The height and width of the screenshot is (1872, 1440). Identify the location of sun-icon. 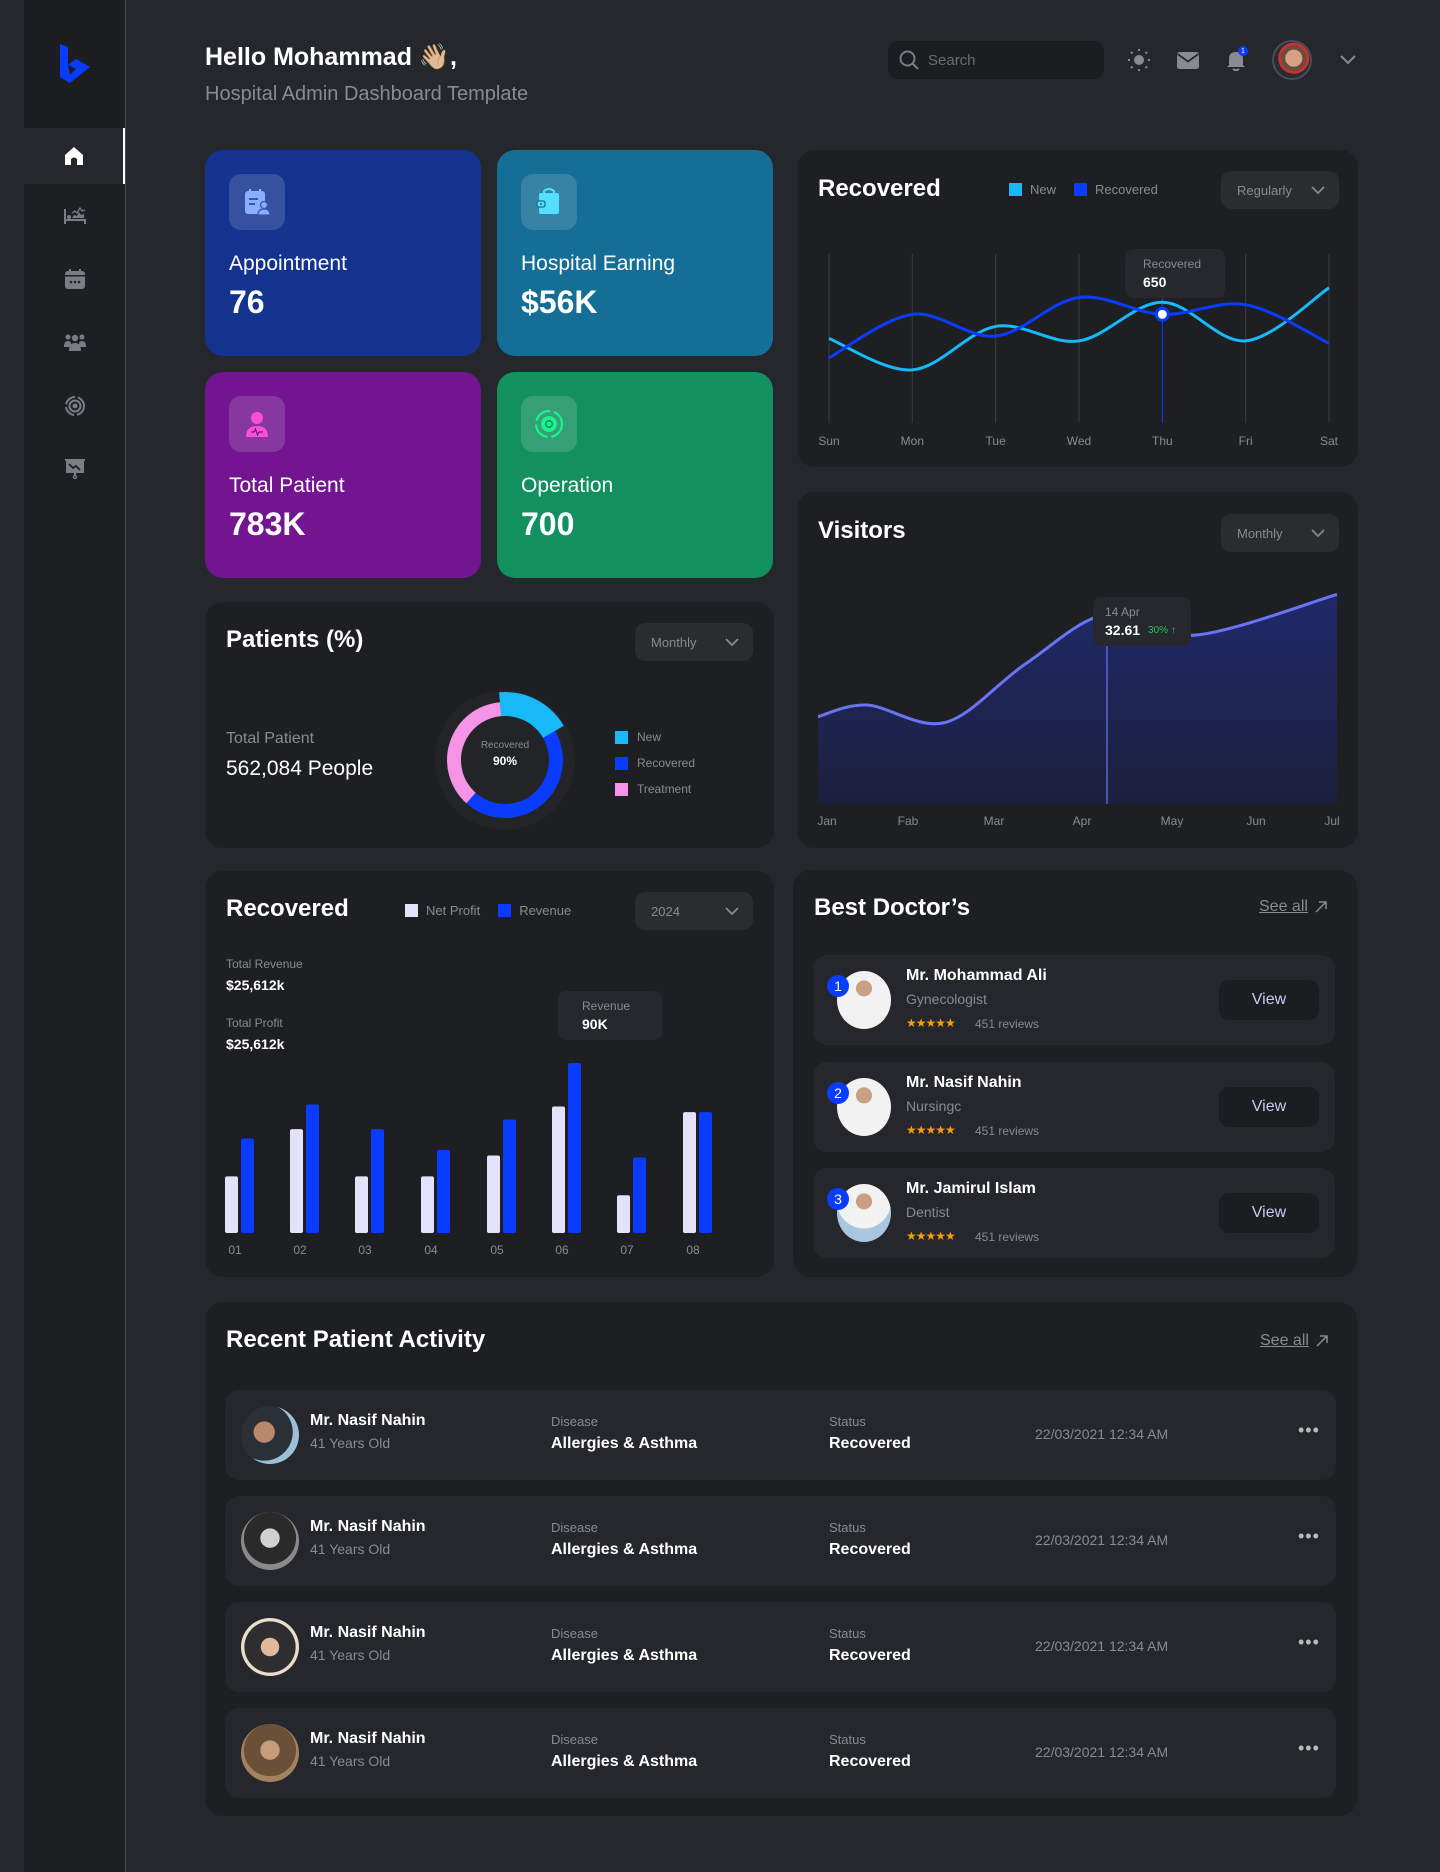
(1139, 60).